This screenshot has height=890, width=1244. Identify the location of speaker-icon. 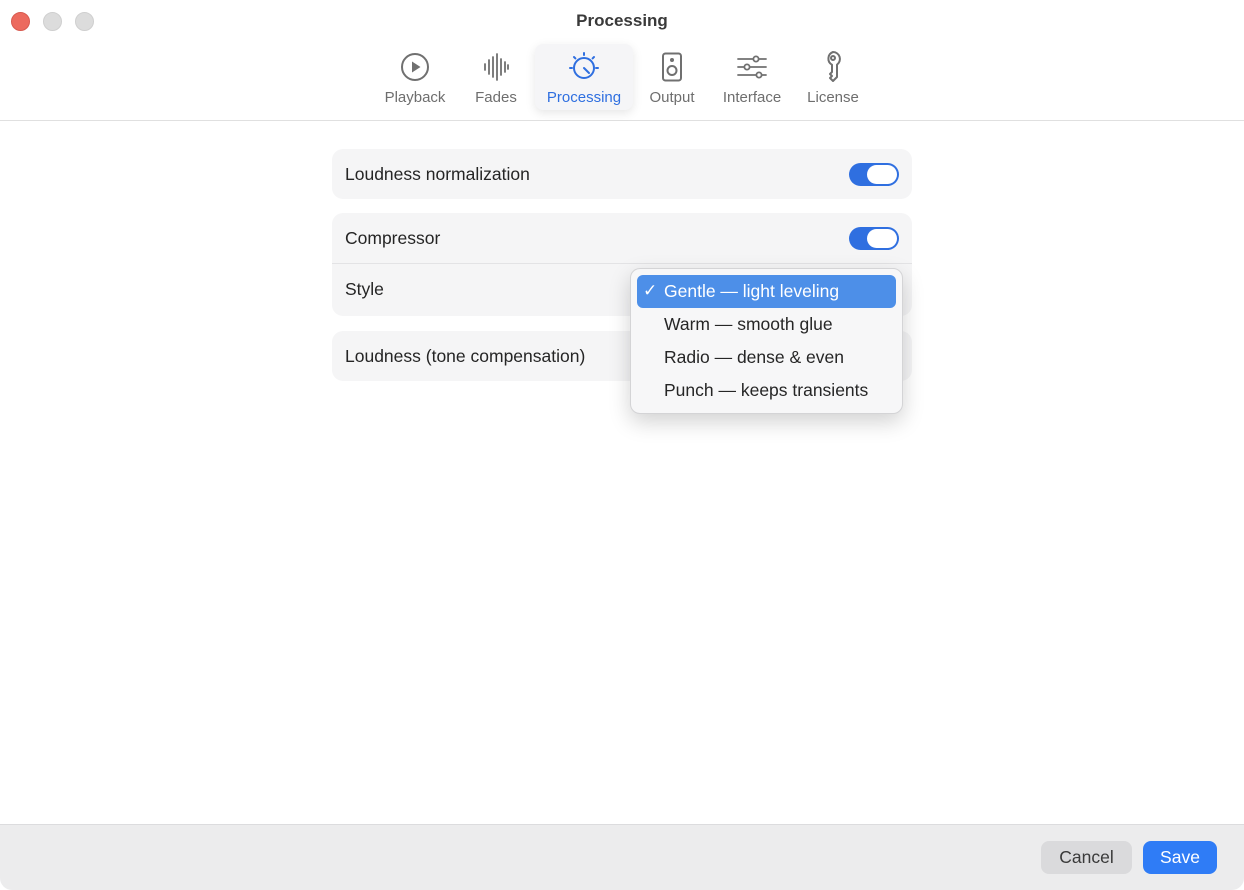
(672, 67).